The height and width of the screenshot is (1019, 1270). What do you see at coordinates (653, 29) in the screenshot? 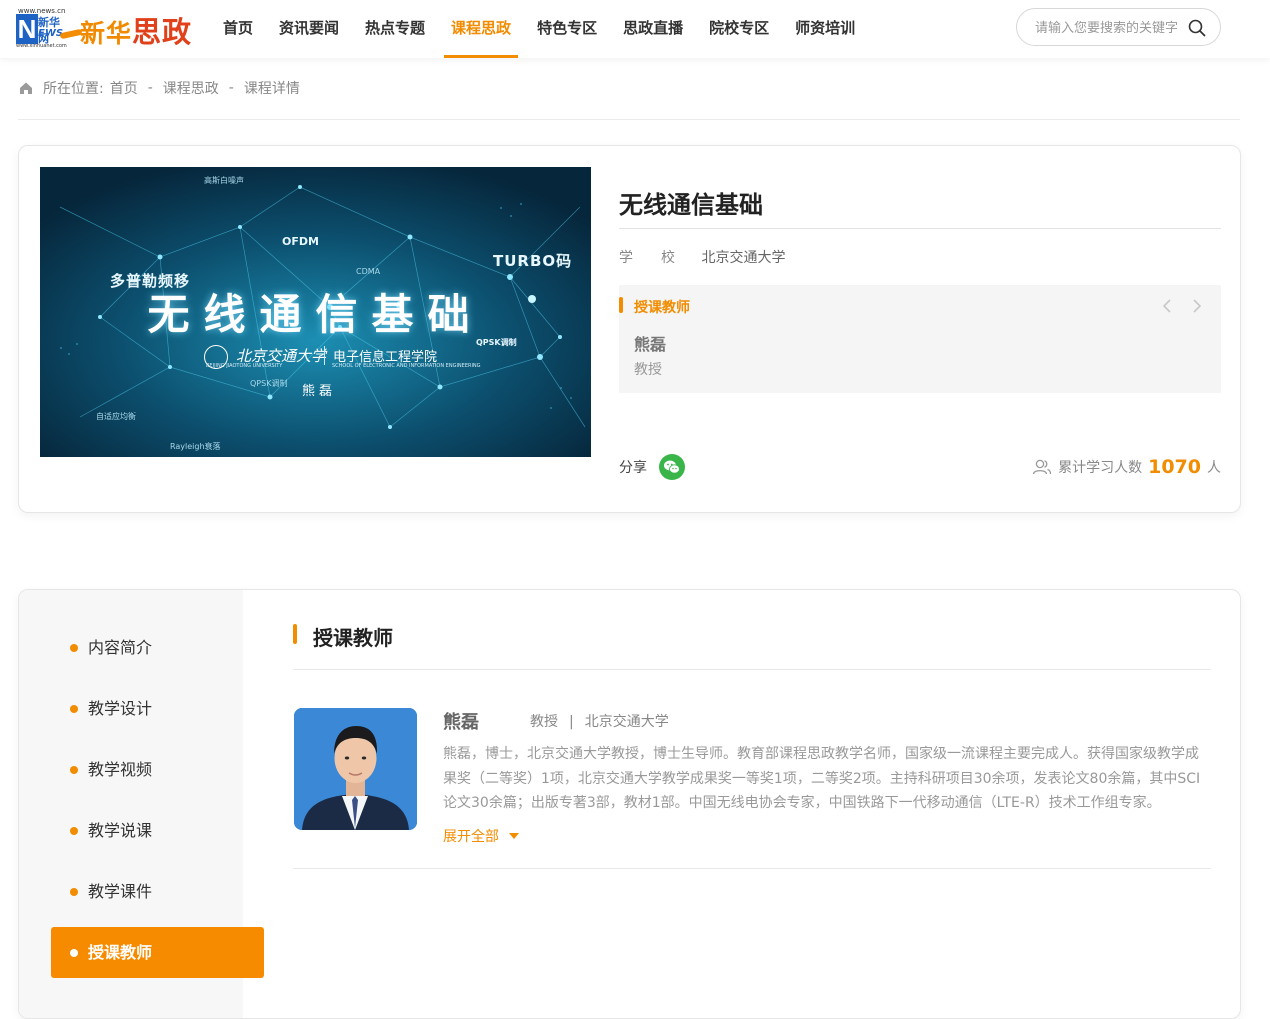
I see `nav-live: 思政直播` at bounding box center [653, 29].